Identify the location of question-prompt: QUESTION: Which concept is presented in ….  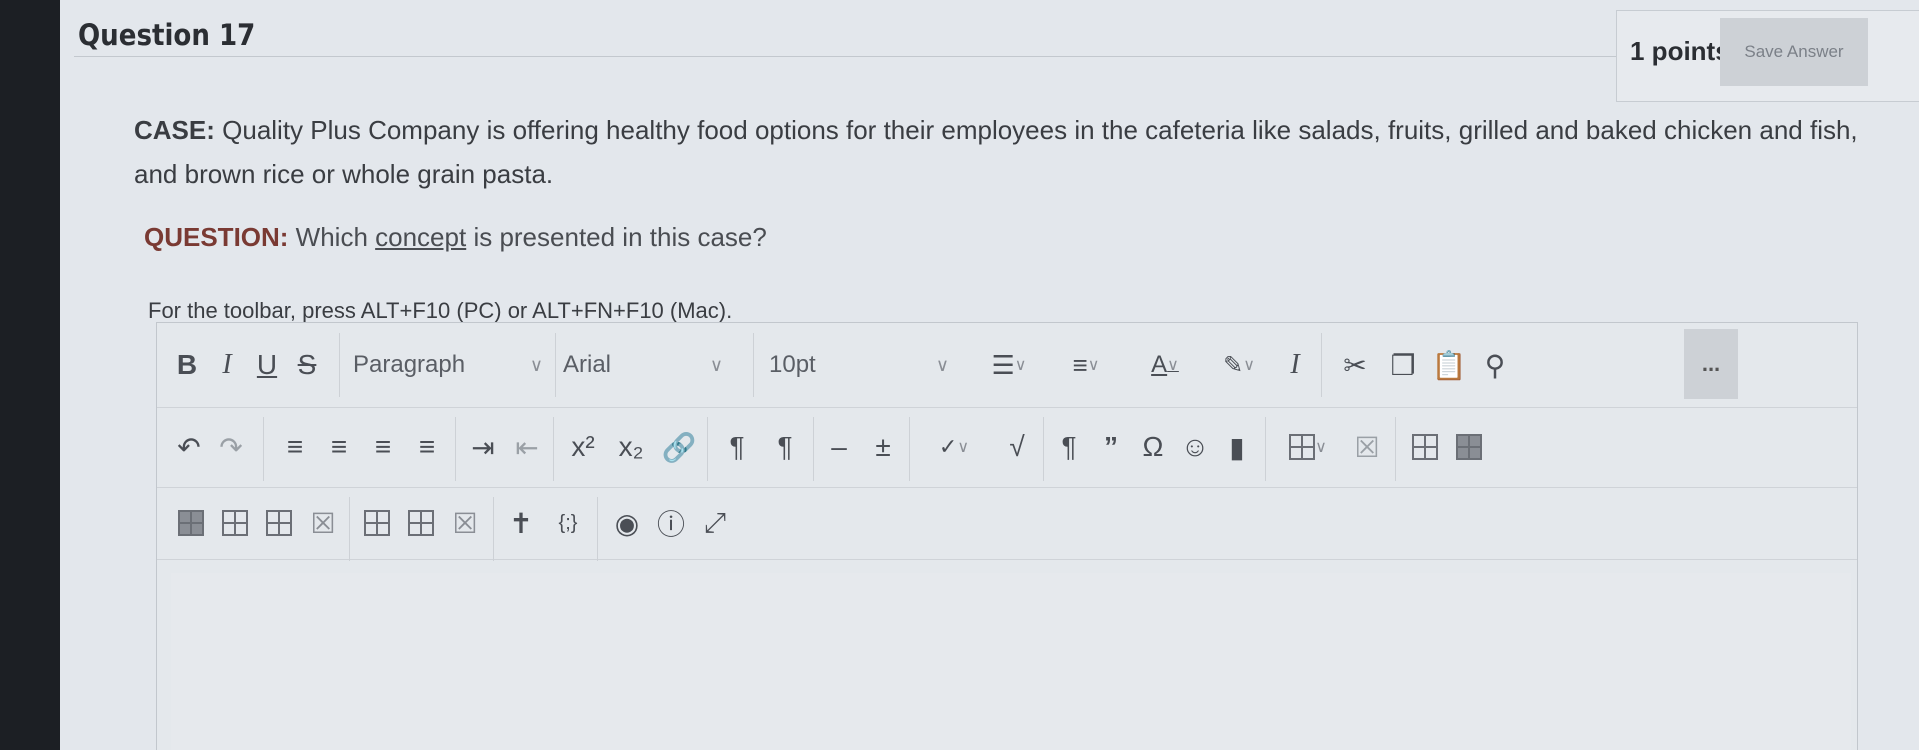
(455, 237).